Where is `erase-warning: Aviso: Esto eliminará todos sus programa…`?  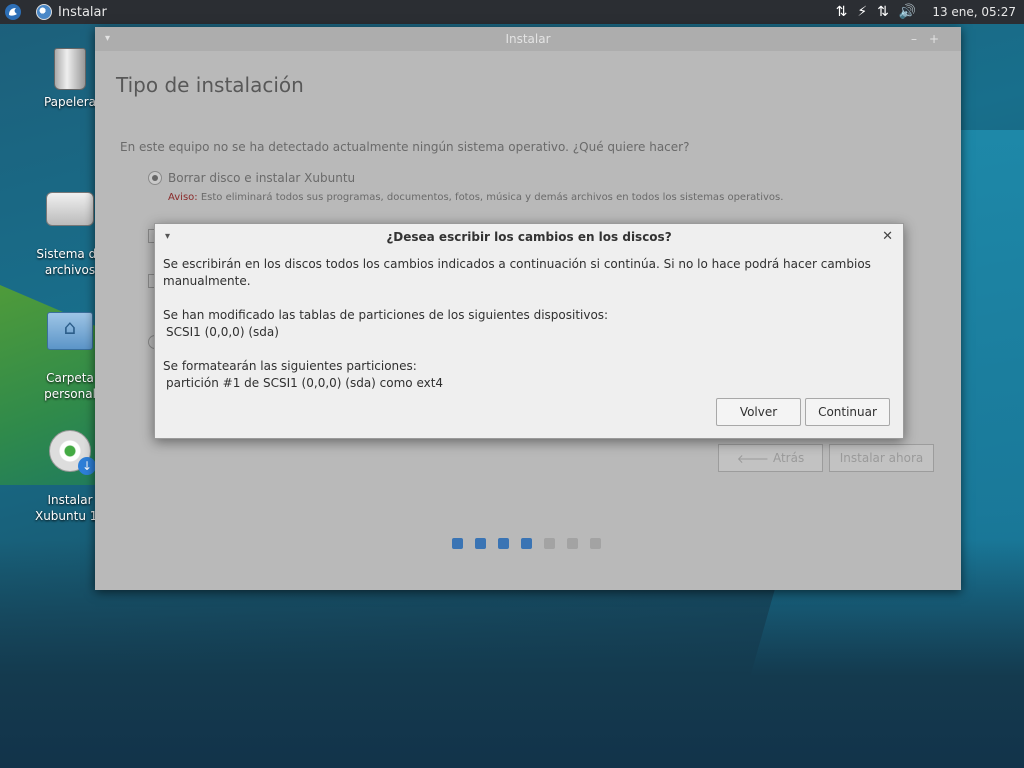 erase-warning: Aviso: Esto eliminará todos sus programa… is located at coordinates (475, 197).